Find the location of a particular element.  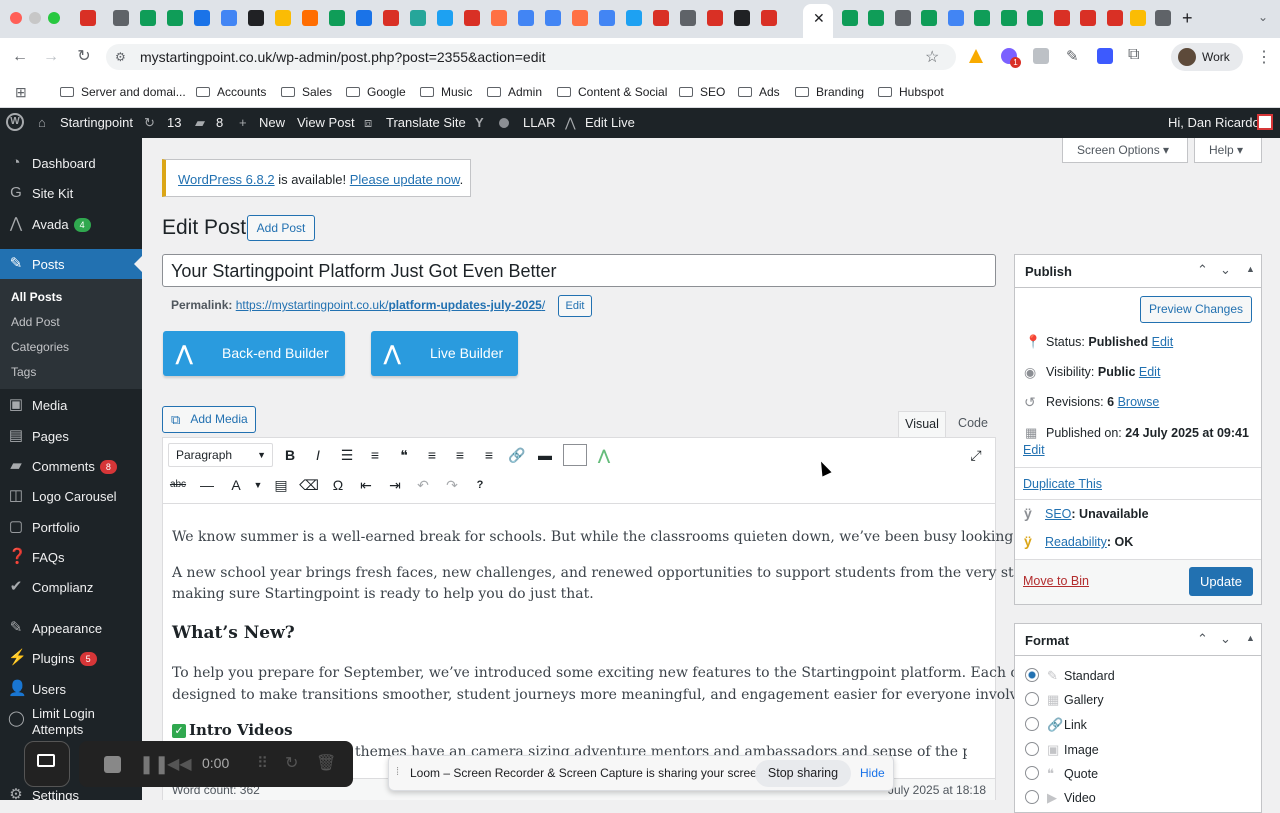

greeting: Hi, Dan Ricardo is located at coordinates (1214, 122).